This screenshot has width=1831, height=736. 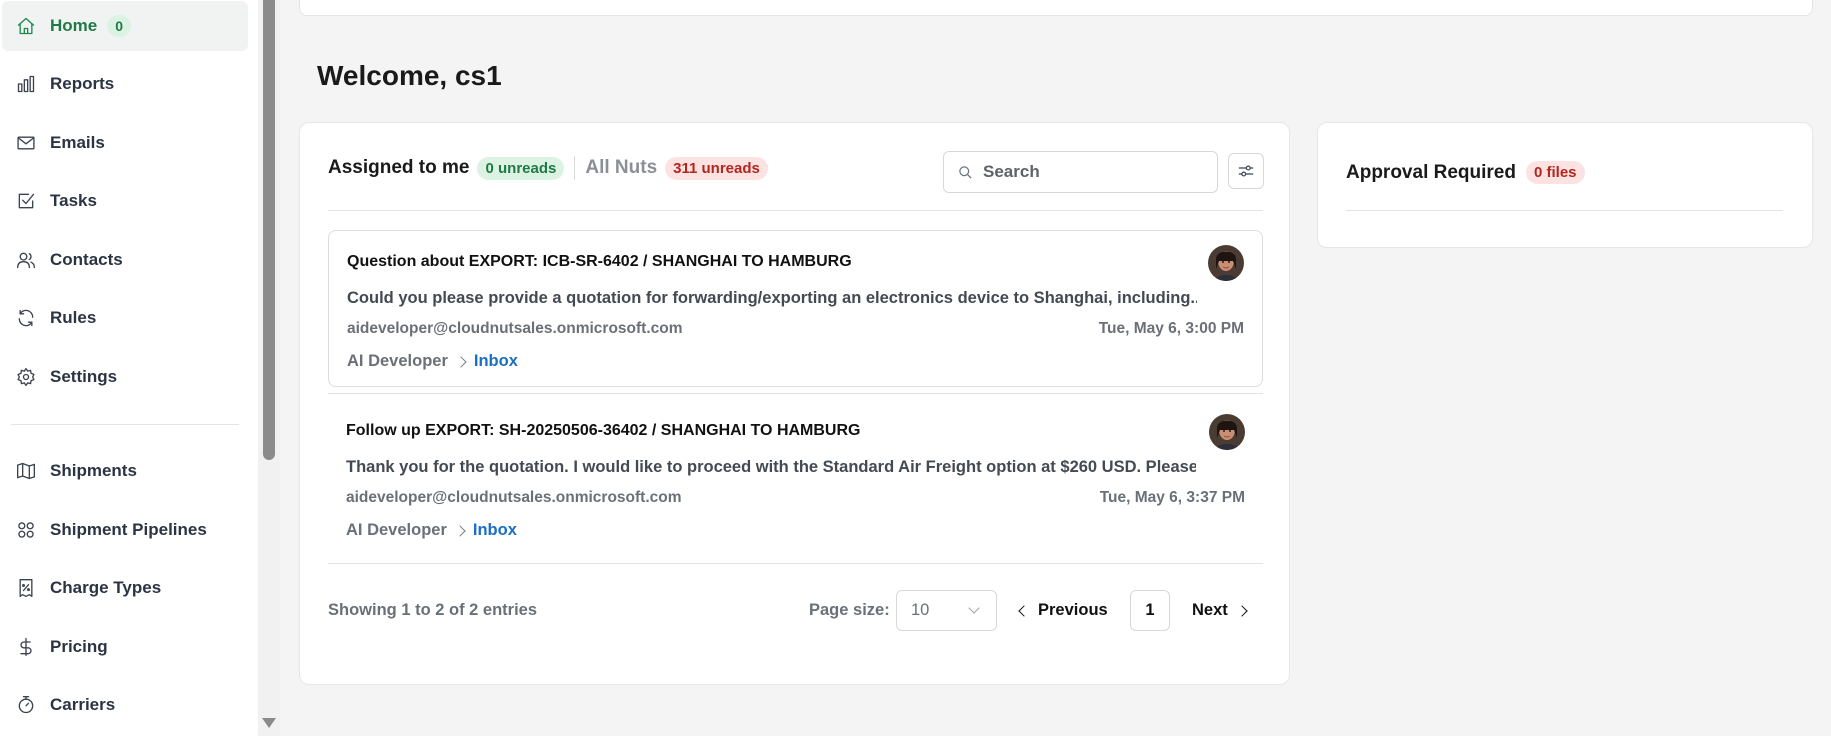 I want to click on chevron-down-icon, so click(x=974, y=608).